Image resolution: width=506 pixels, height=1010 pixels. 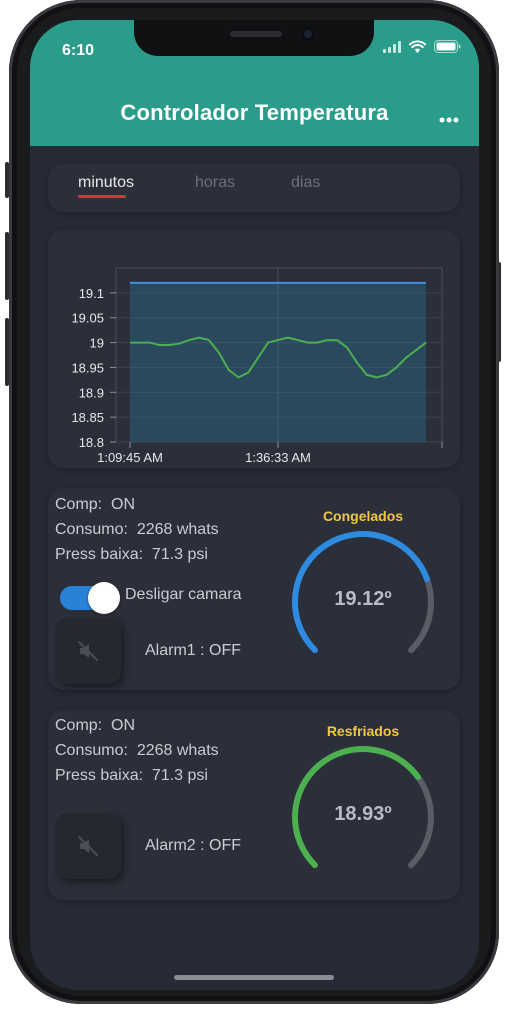 I want to click on gauge-resfriados-track, so click(x=421, y=821).